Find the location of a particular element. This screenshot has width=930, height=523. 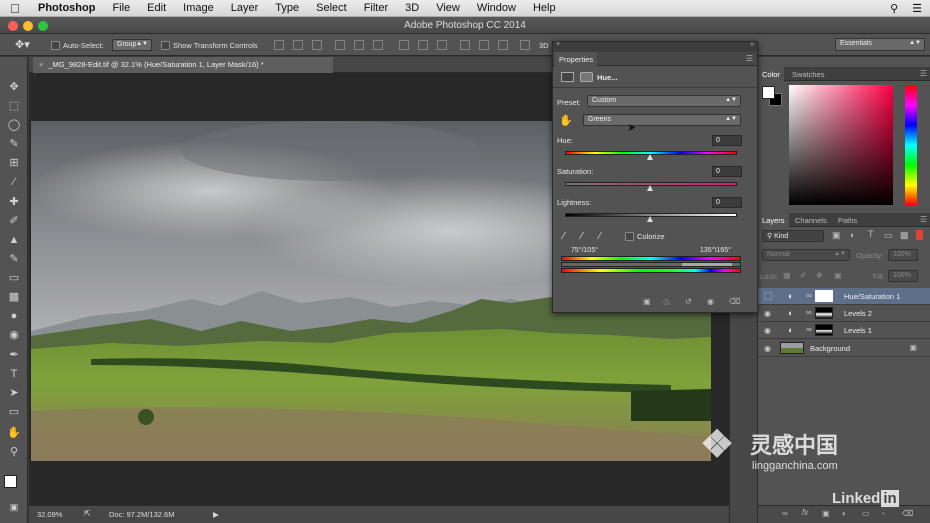

eyedropper-minus-icon: ⁄ is located at coordinates (600, 236).